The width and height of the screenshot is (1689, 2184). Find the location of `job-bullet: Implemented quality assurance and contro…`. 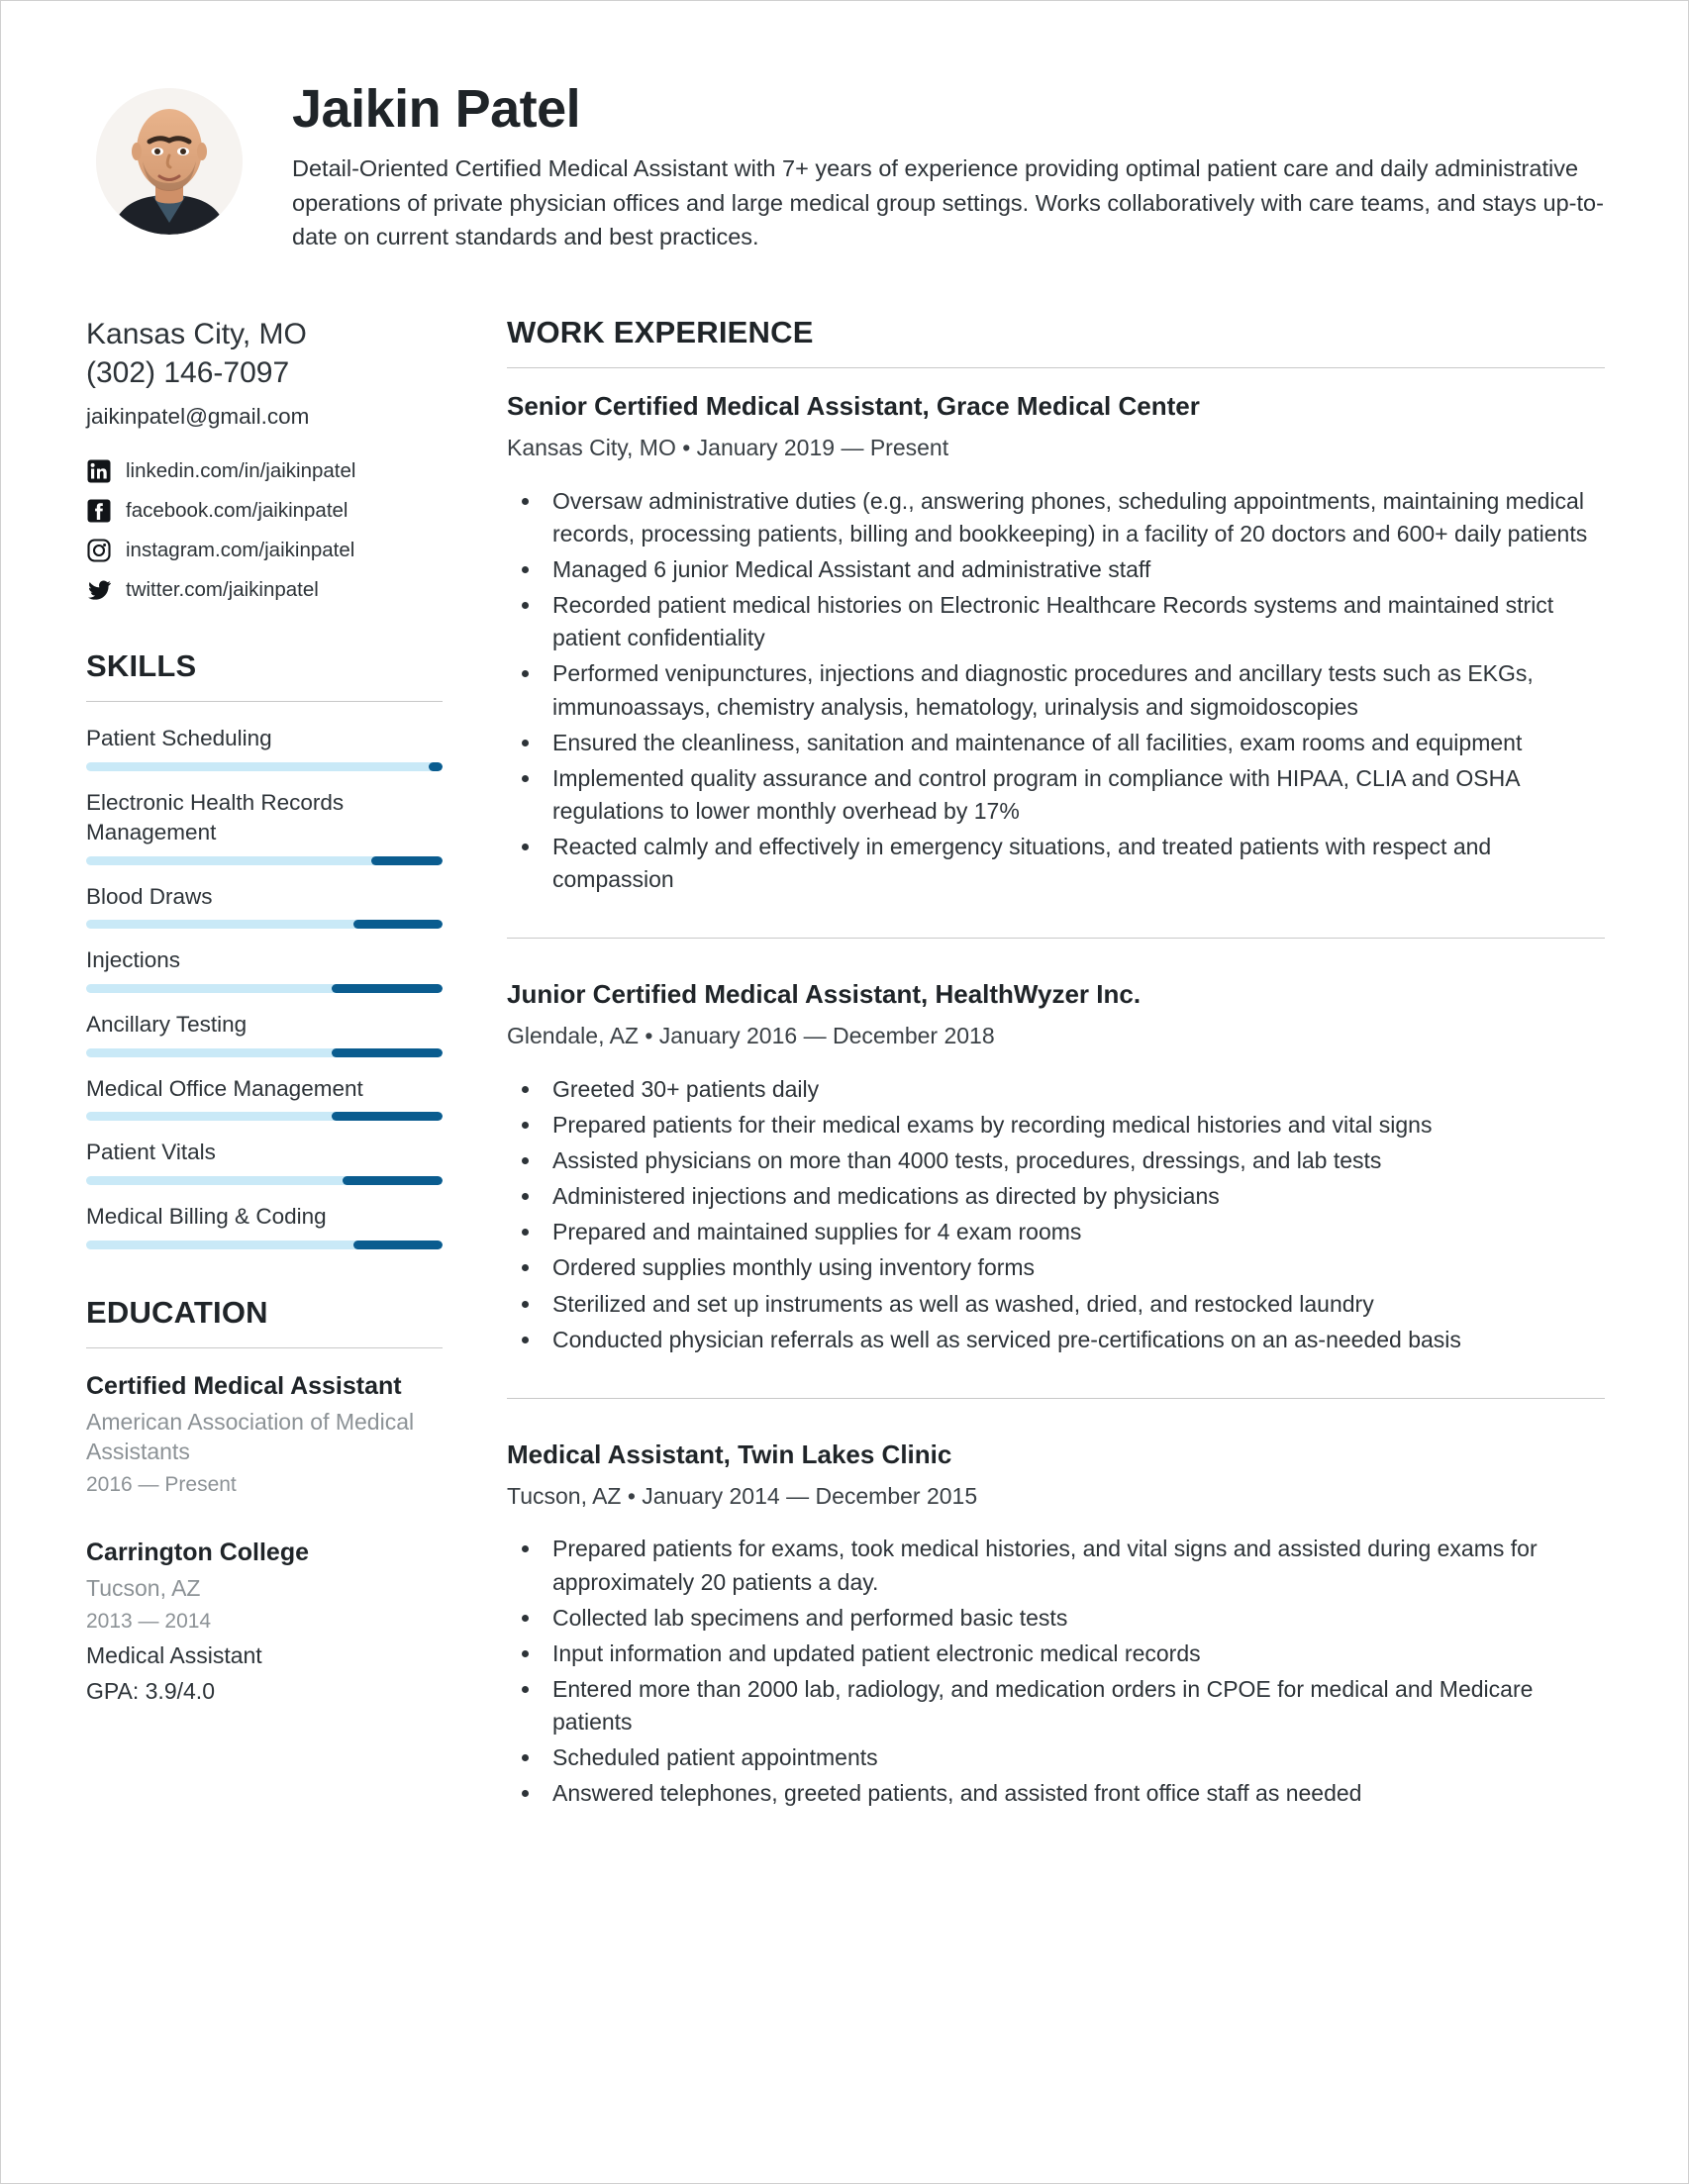

job-bullet: Implemented quality assurance and contro… is located at coordinates (1074, 795).